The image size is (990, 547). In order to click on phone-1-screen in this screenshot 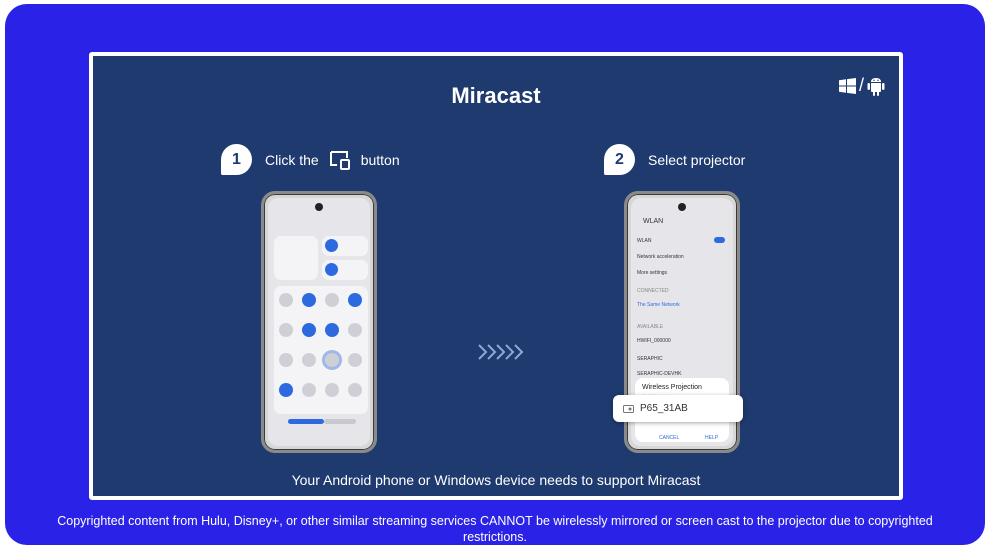, I will do `click(319, 322)`.